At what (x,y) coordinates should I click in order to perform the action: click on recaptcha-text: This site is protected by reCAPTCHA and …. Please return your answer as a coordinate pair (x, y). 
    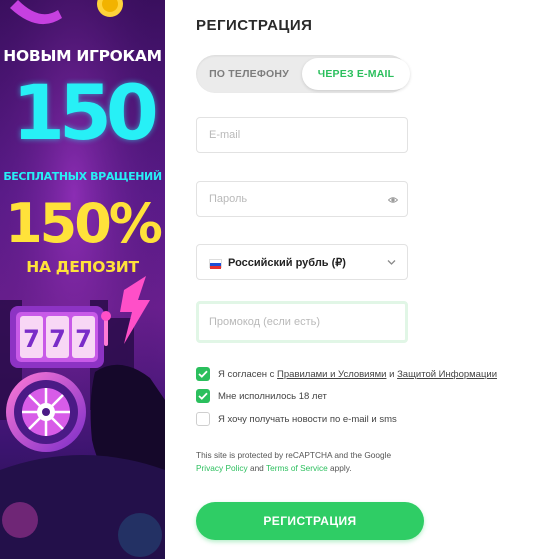
    Looking at the image, I should click on (294, 455).